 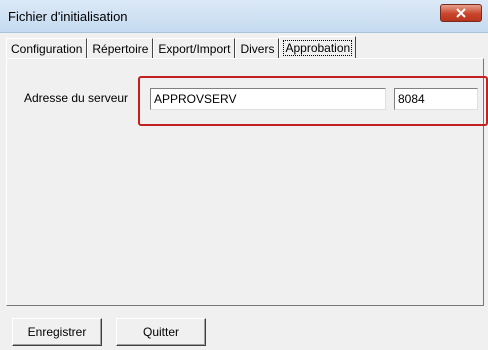 What do you see at coordinates (268, 99) in the screenshot?
I see `server-address-input` at bounding box center [268, 99].